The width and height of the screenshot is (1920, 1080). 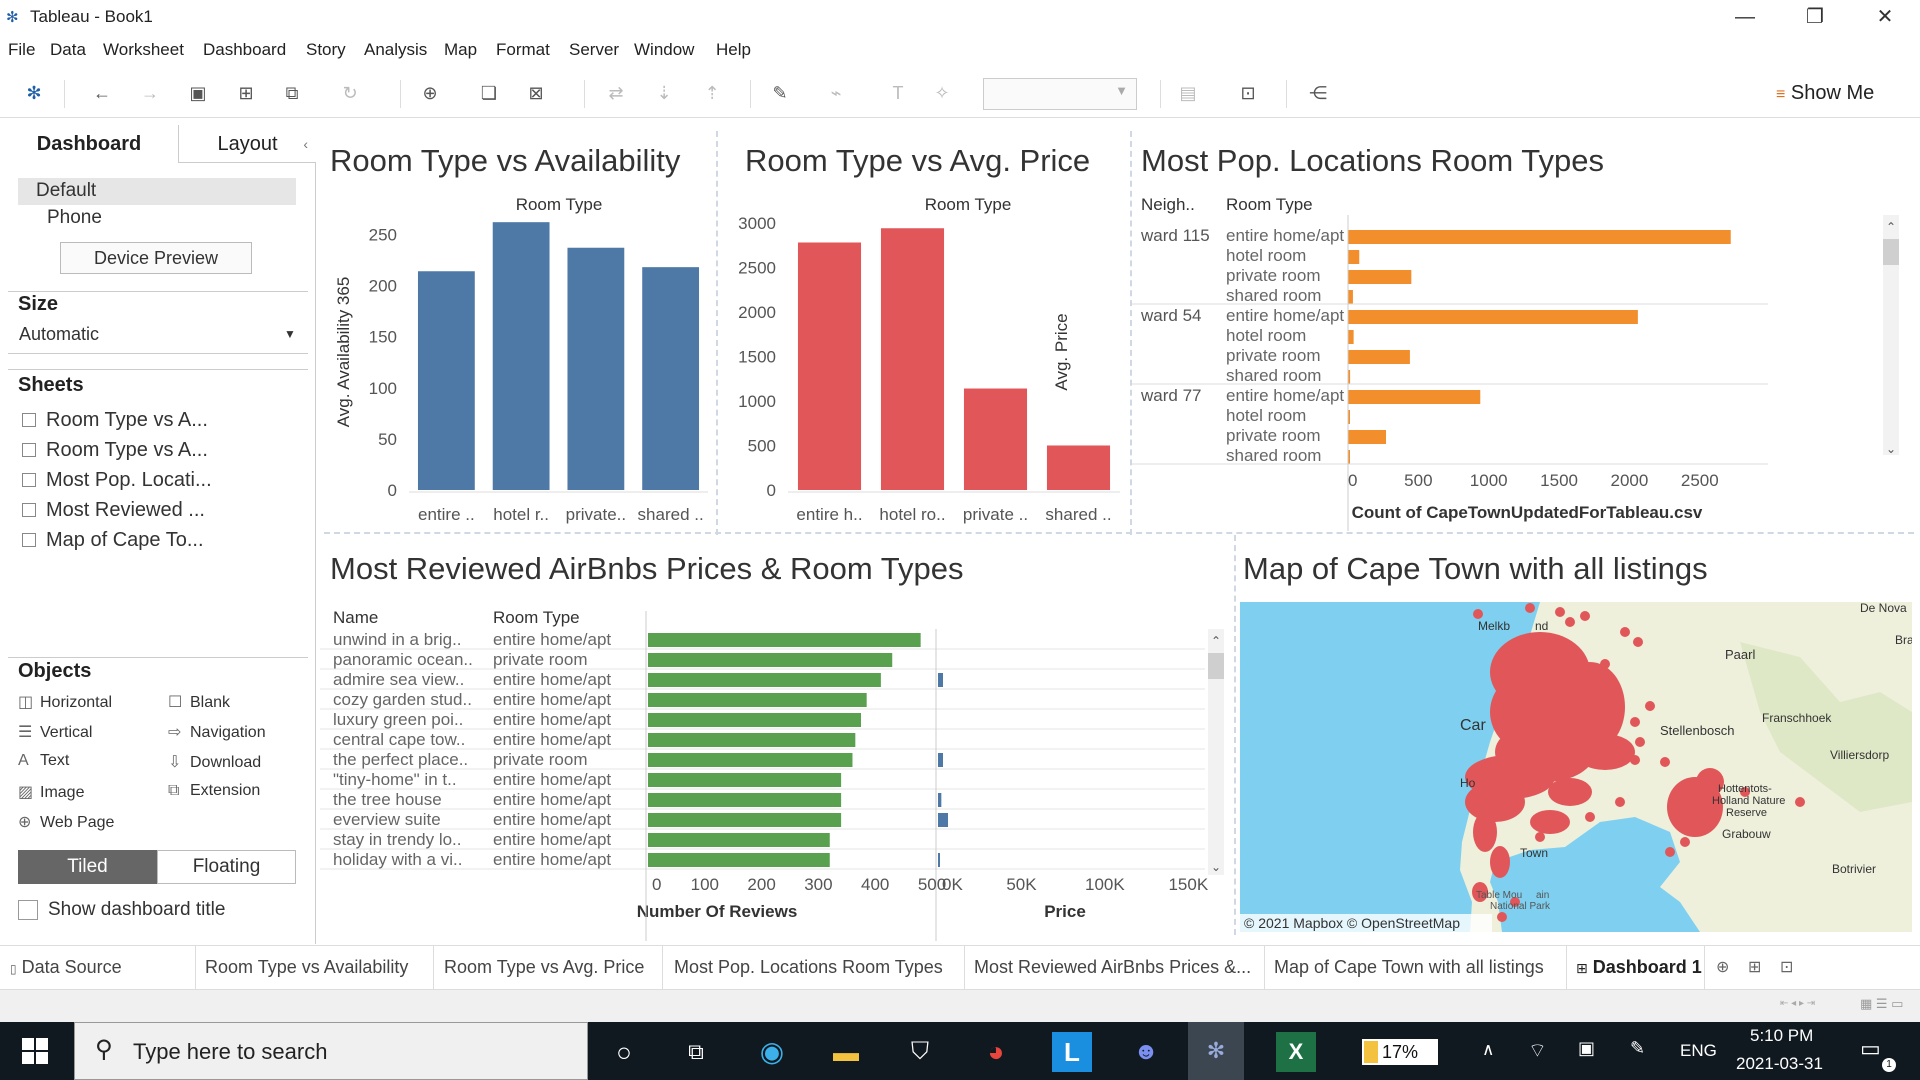 What do you see at coordinates (1698, 1051) in the screenshot?
I see `language-indicator: ENG` at bounding box center [1698, 1051].